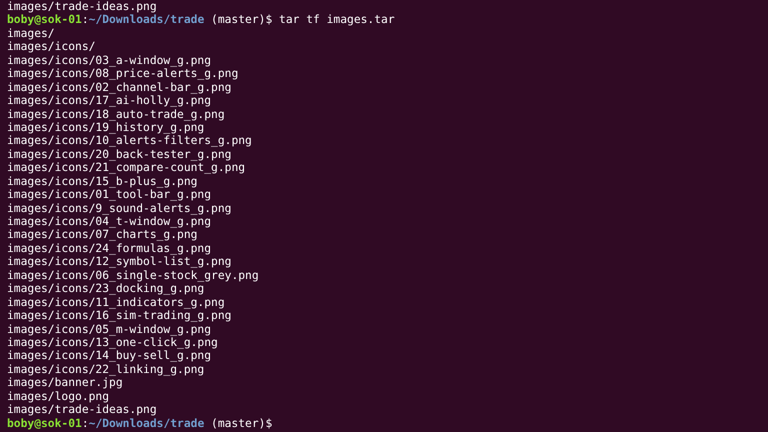 This screenshot has width=768, height=432. What do you see at coordinates (122, 74) in the screenshot?
I see `output-line: images/icons/08_price-alerts_g.png` at bounding box center [122, 74].